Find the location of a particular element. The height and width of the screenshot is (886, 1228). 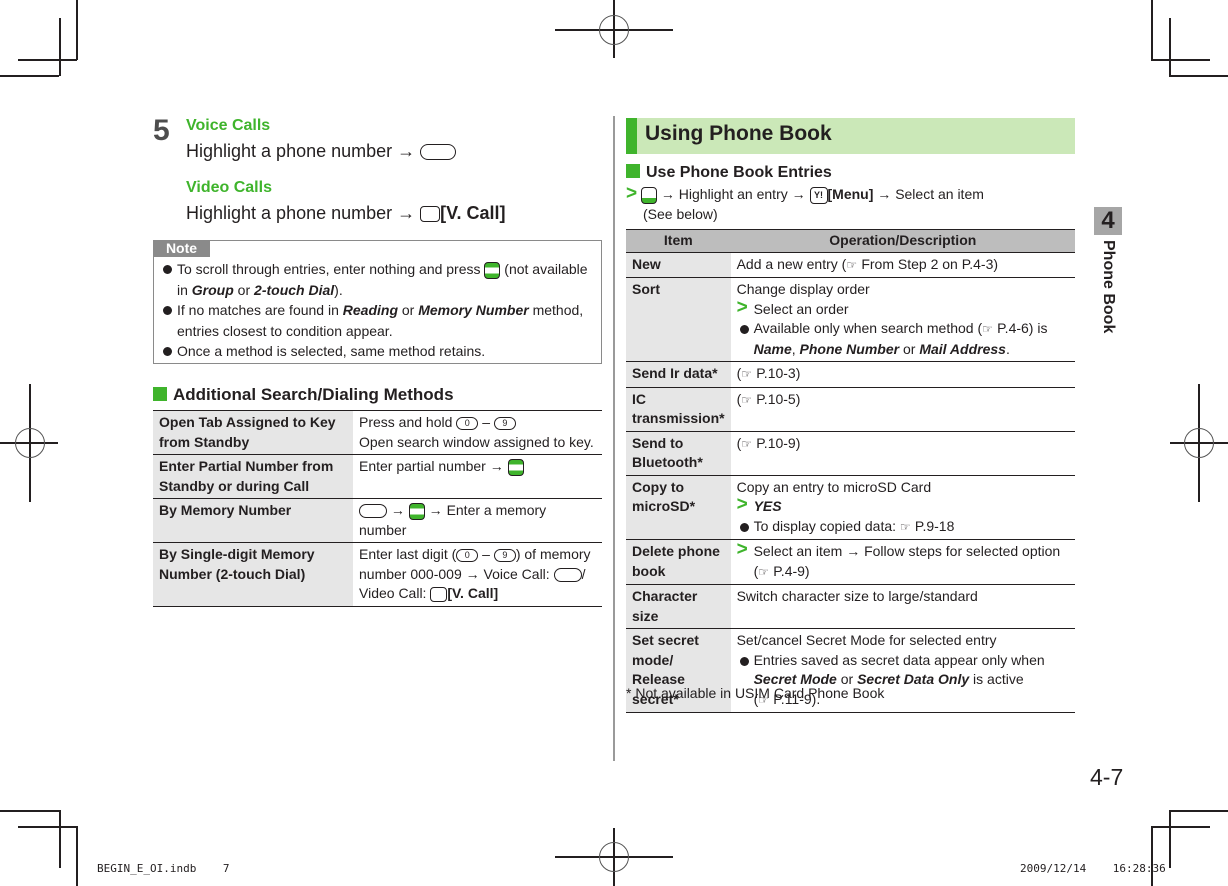

row-desc: Switch character size to large/standard is located at coordinates (902, 606).